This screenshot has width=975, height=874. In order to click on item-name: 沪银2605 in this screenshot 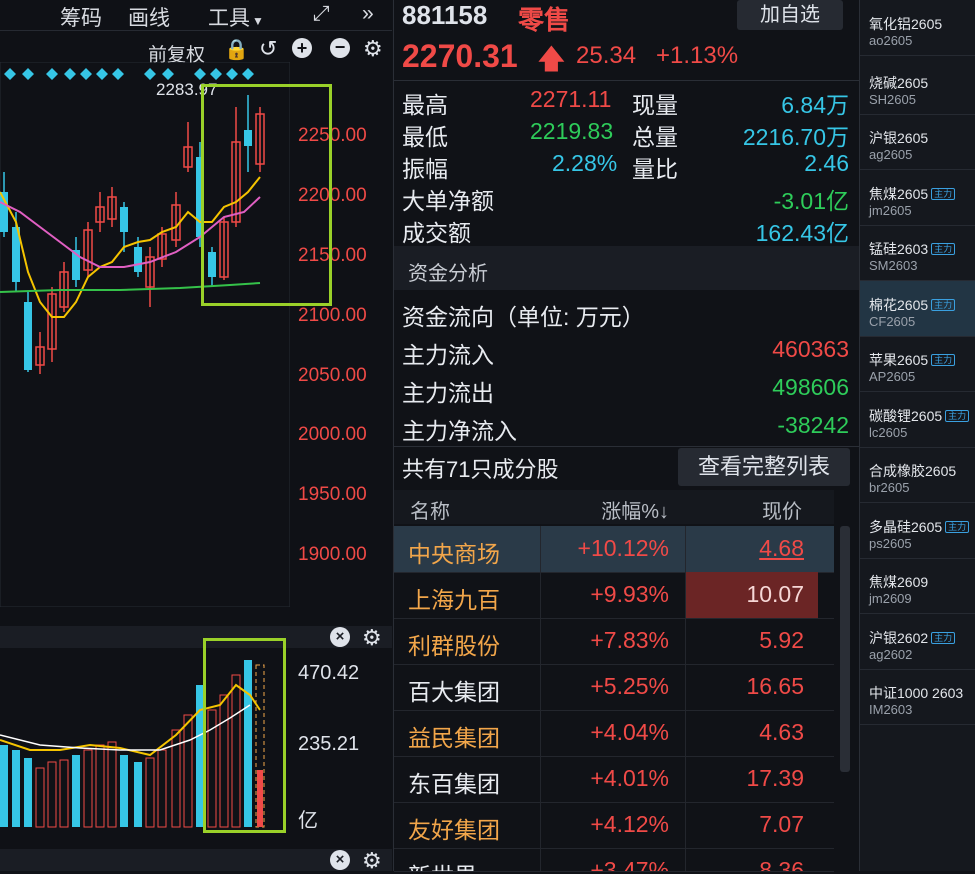, I will do `click(899, 138)`.